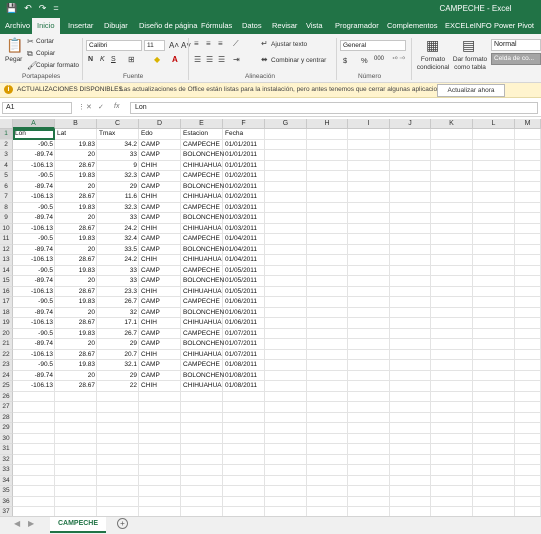 The height and width of the screenshot is (534, 541). I want to click on cell-e20: CAMPECHE, so click(203, 334).